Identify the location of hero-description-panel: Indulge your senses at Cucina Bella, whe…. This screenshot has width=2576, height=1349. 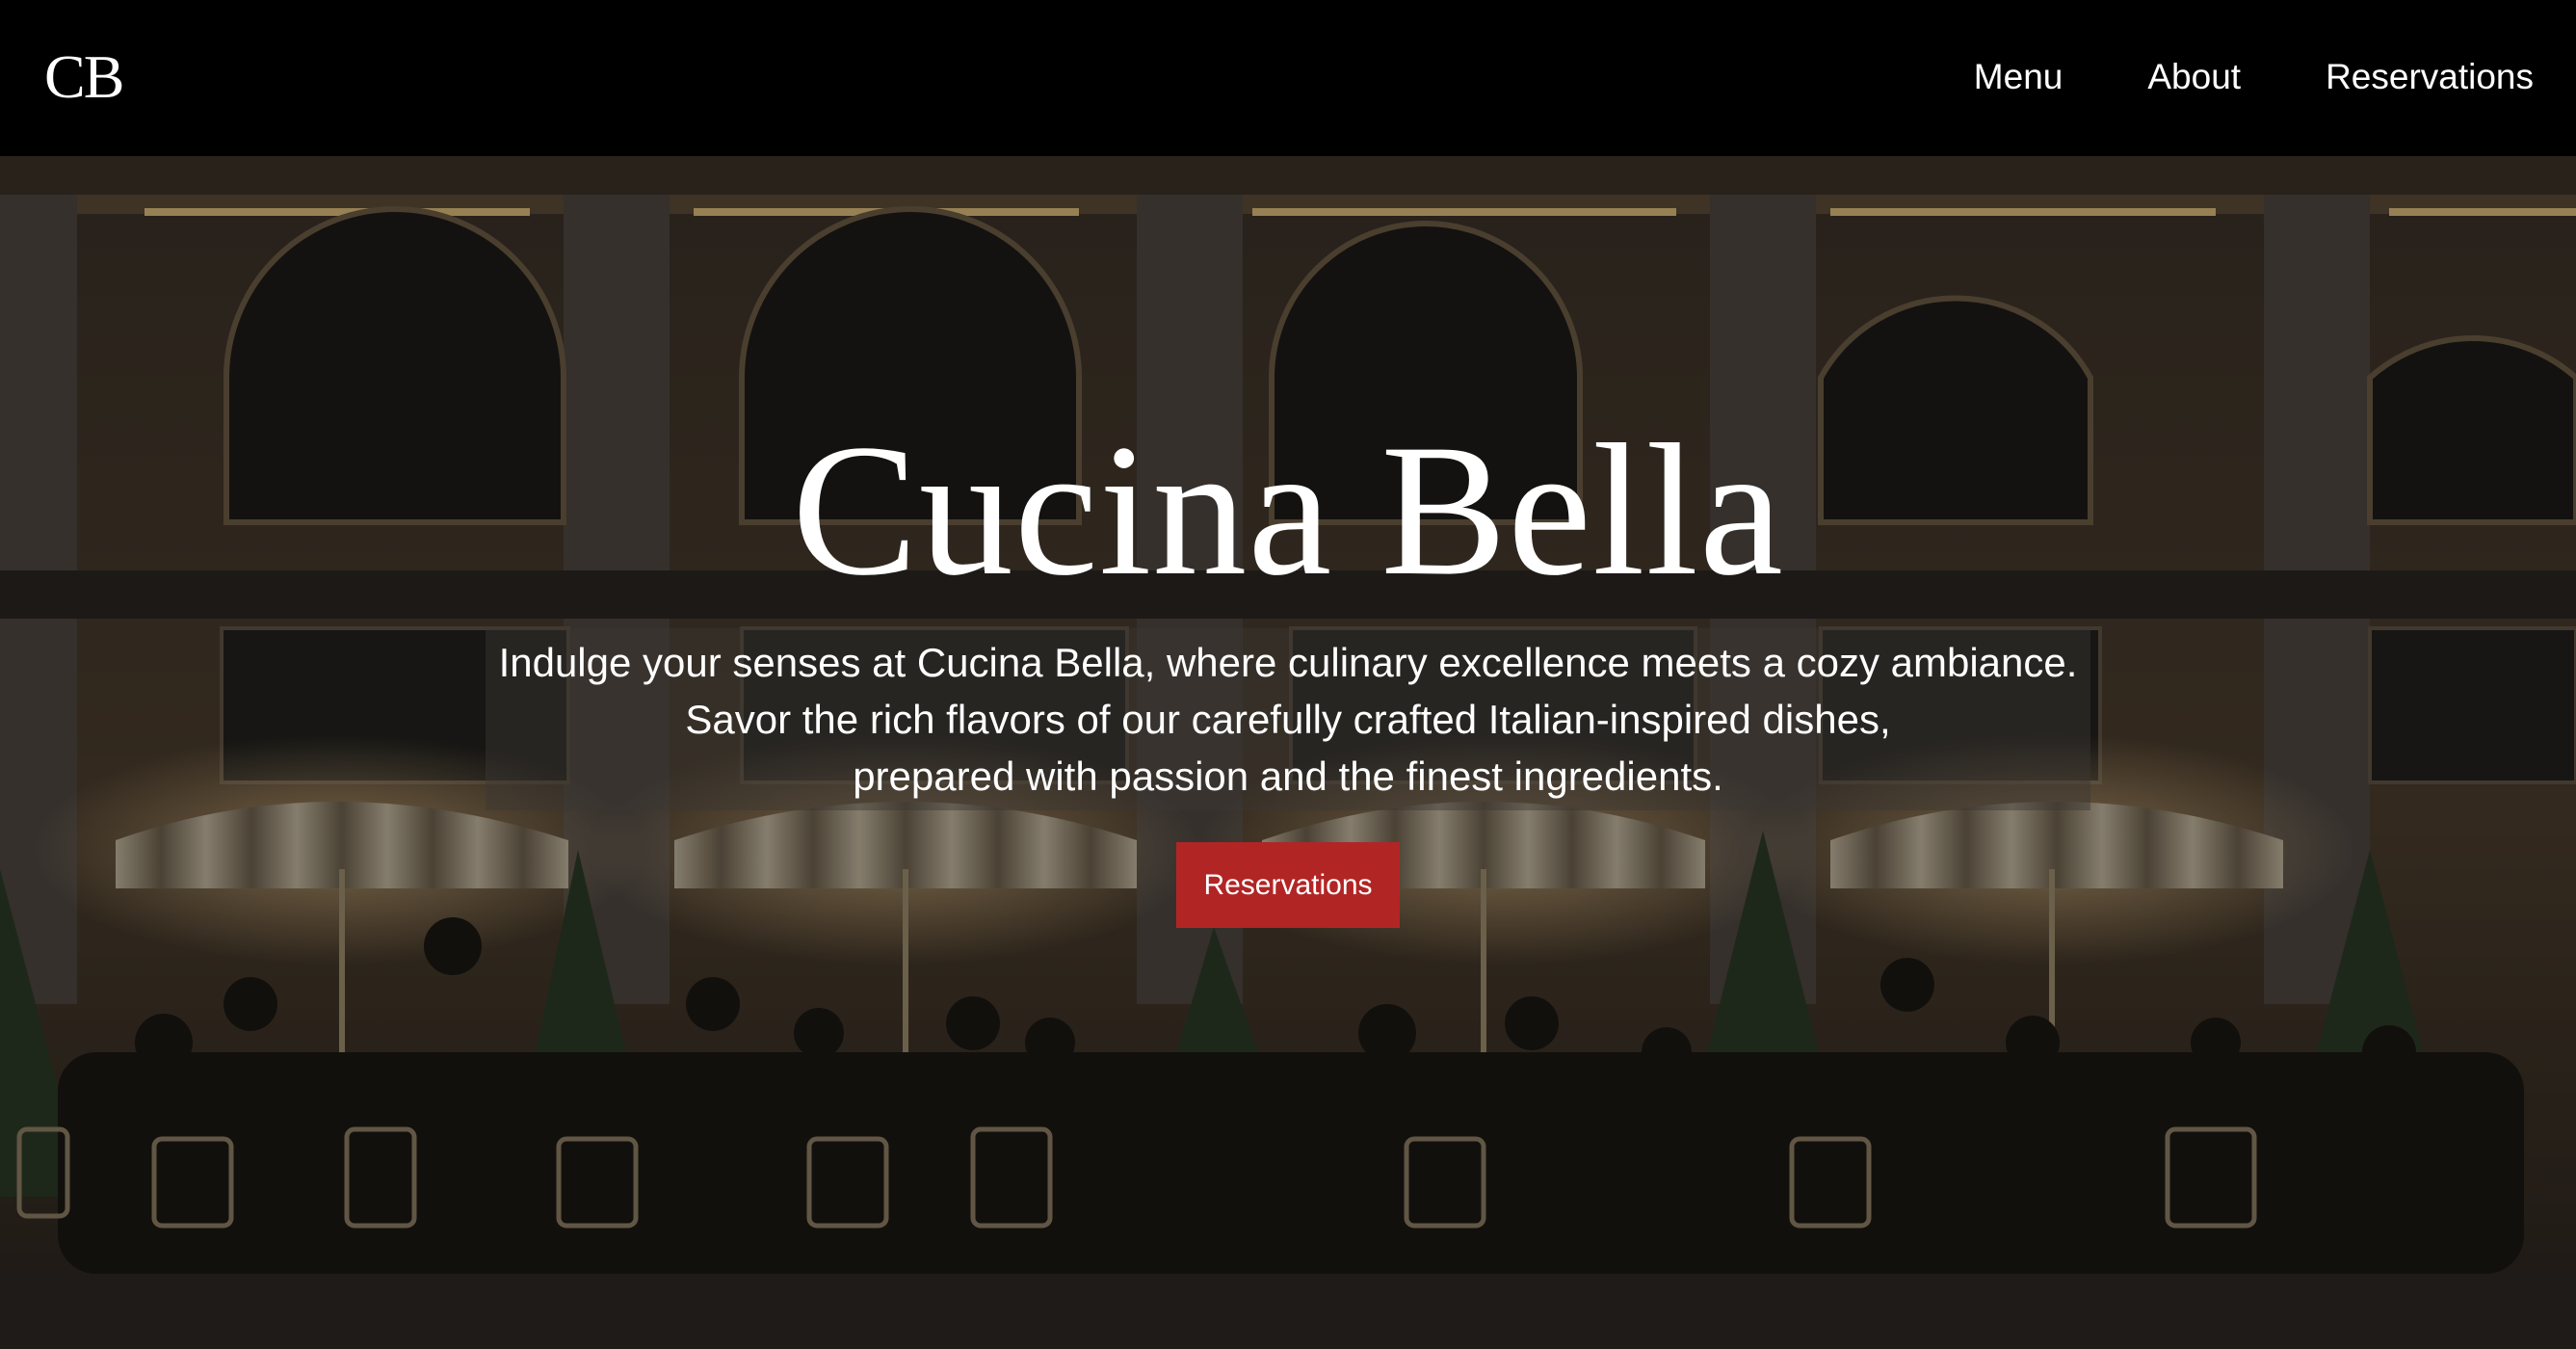
(1288, 719).